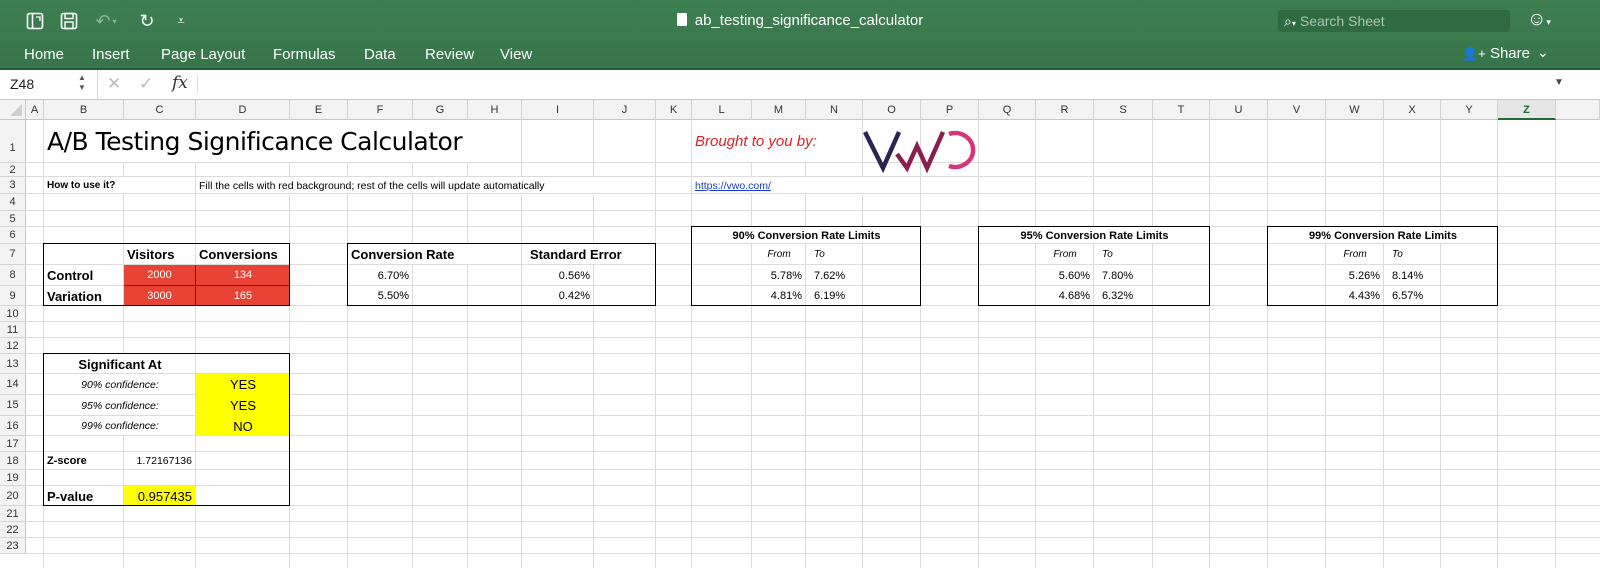 Image resolution: width=1600 pixels, height=568 pixels. I want to click on conversions-header: Conversions, so click(243, 254).